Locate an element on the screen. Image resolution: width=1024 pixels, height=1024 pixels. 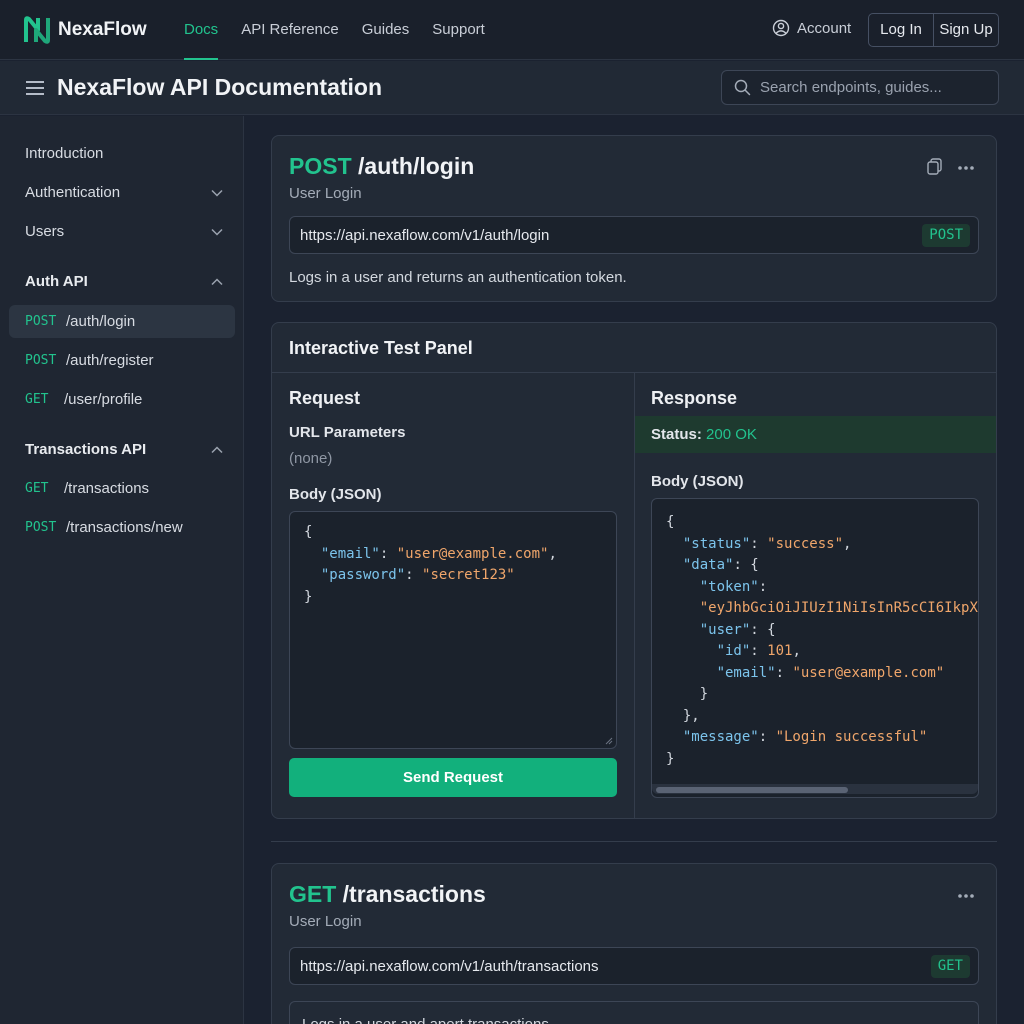
response-code-line: "email": "user@example.com" is located at coordinates (830, 672).